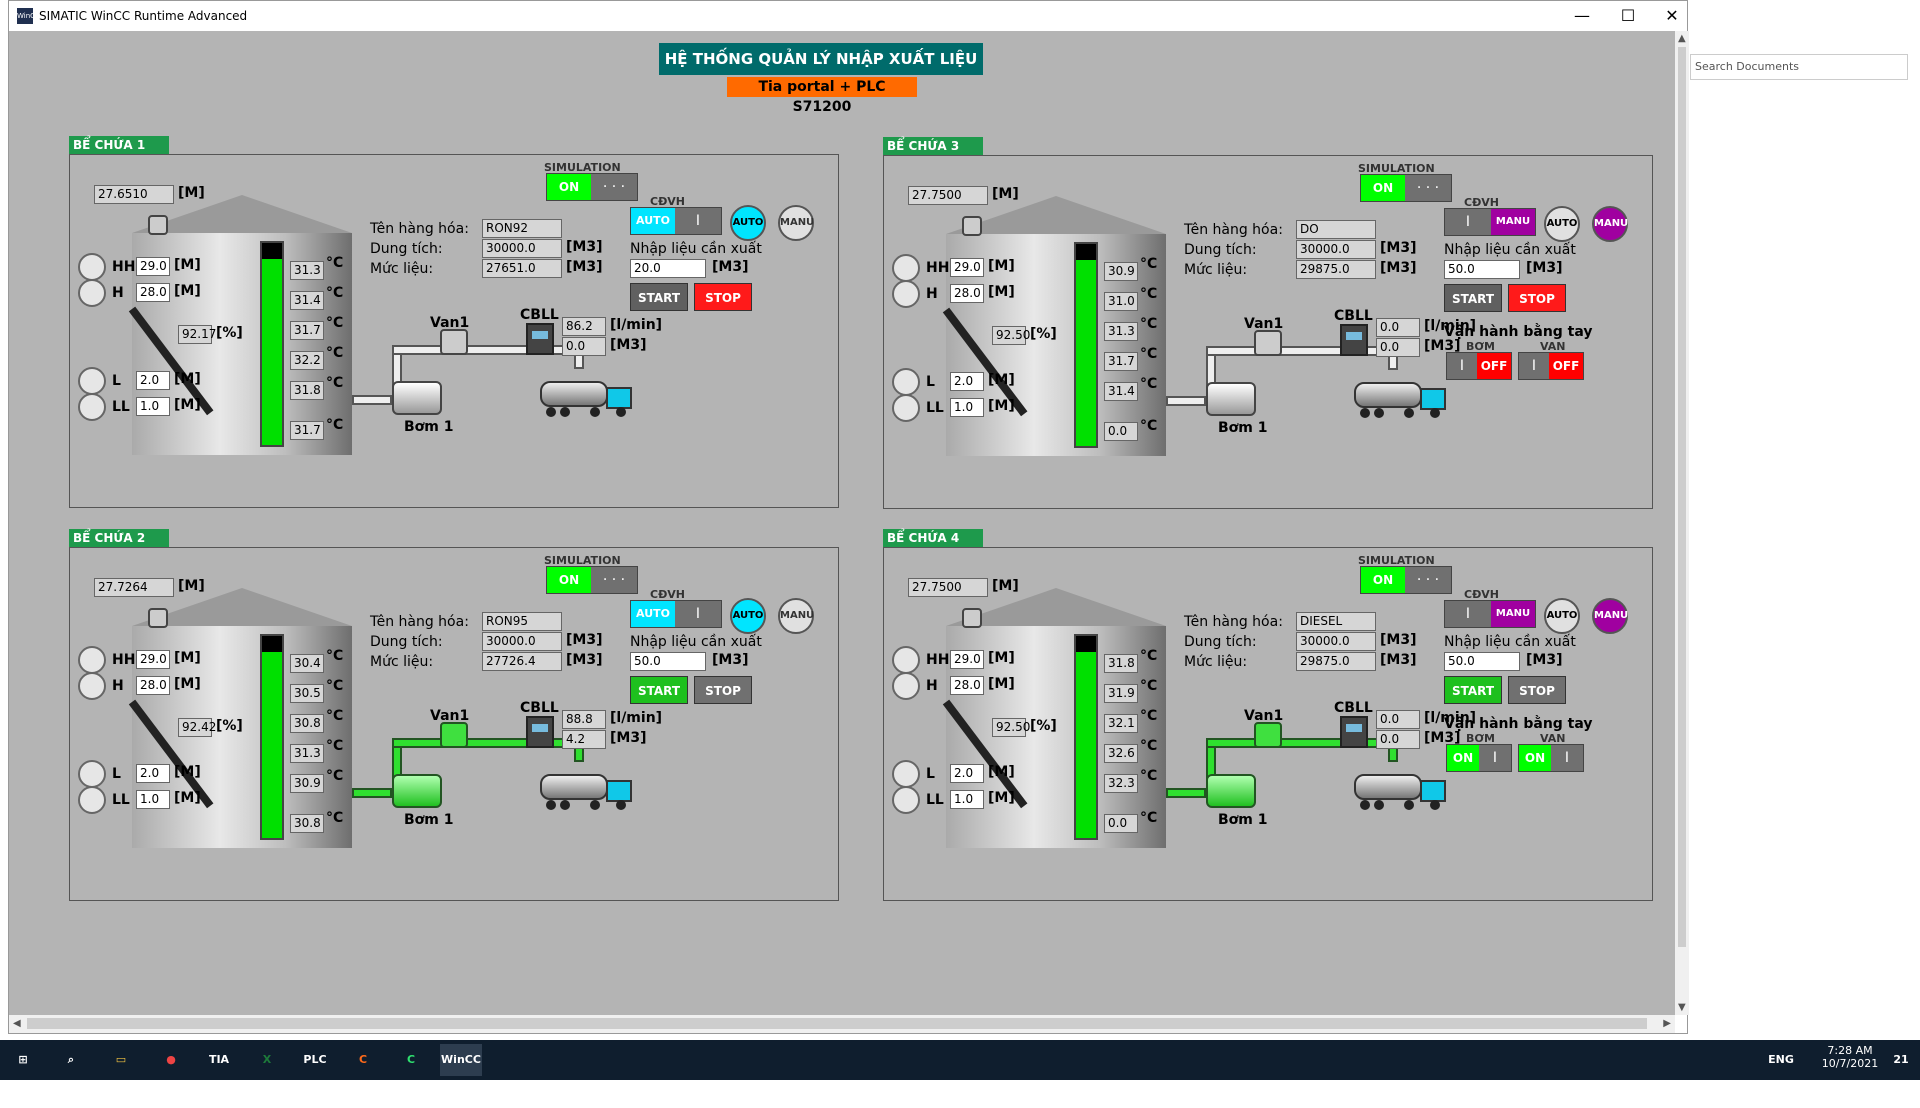 This screenshot has width=1920, height=1108. I want to click on level-m3-label: Mức liệu:, so click(402, 662).